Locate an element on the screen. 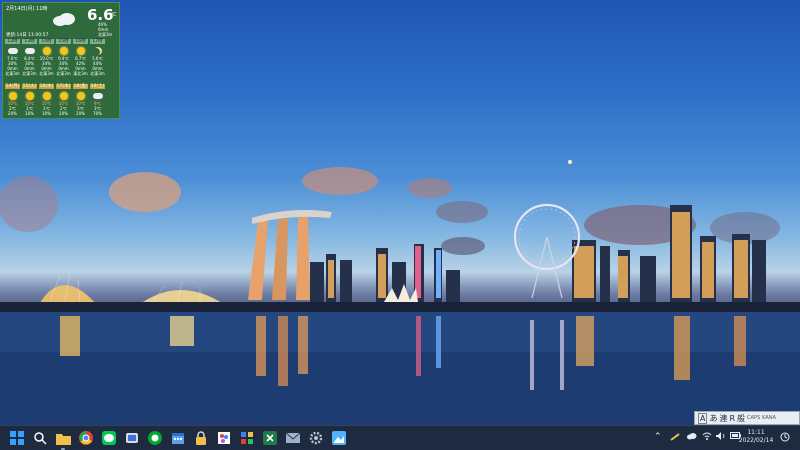 Image resolution: width=800 pixels, height=450 pixels. notification-icon is located at coordinates (785, 438).